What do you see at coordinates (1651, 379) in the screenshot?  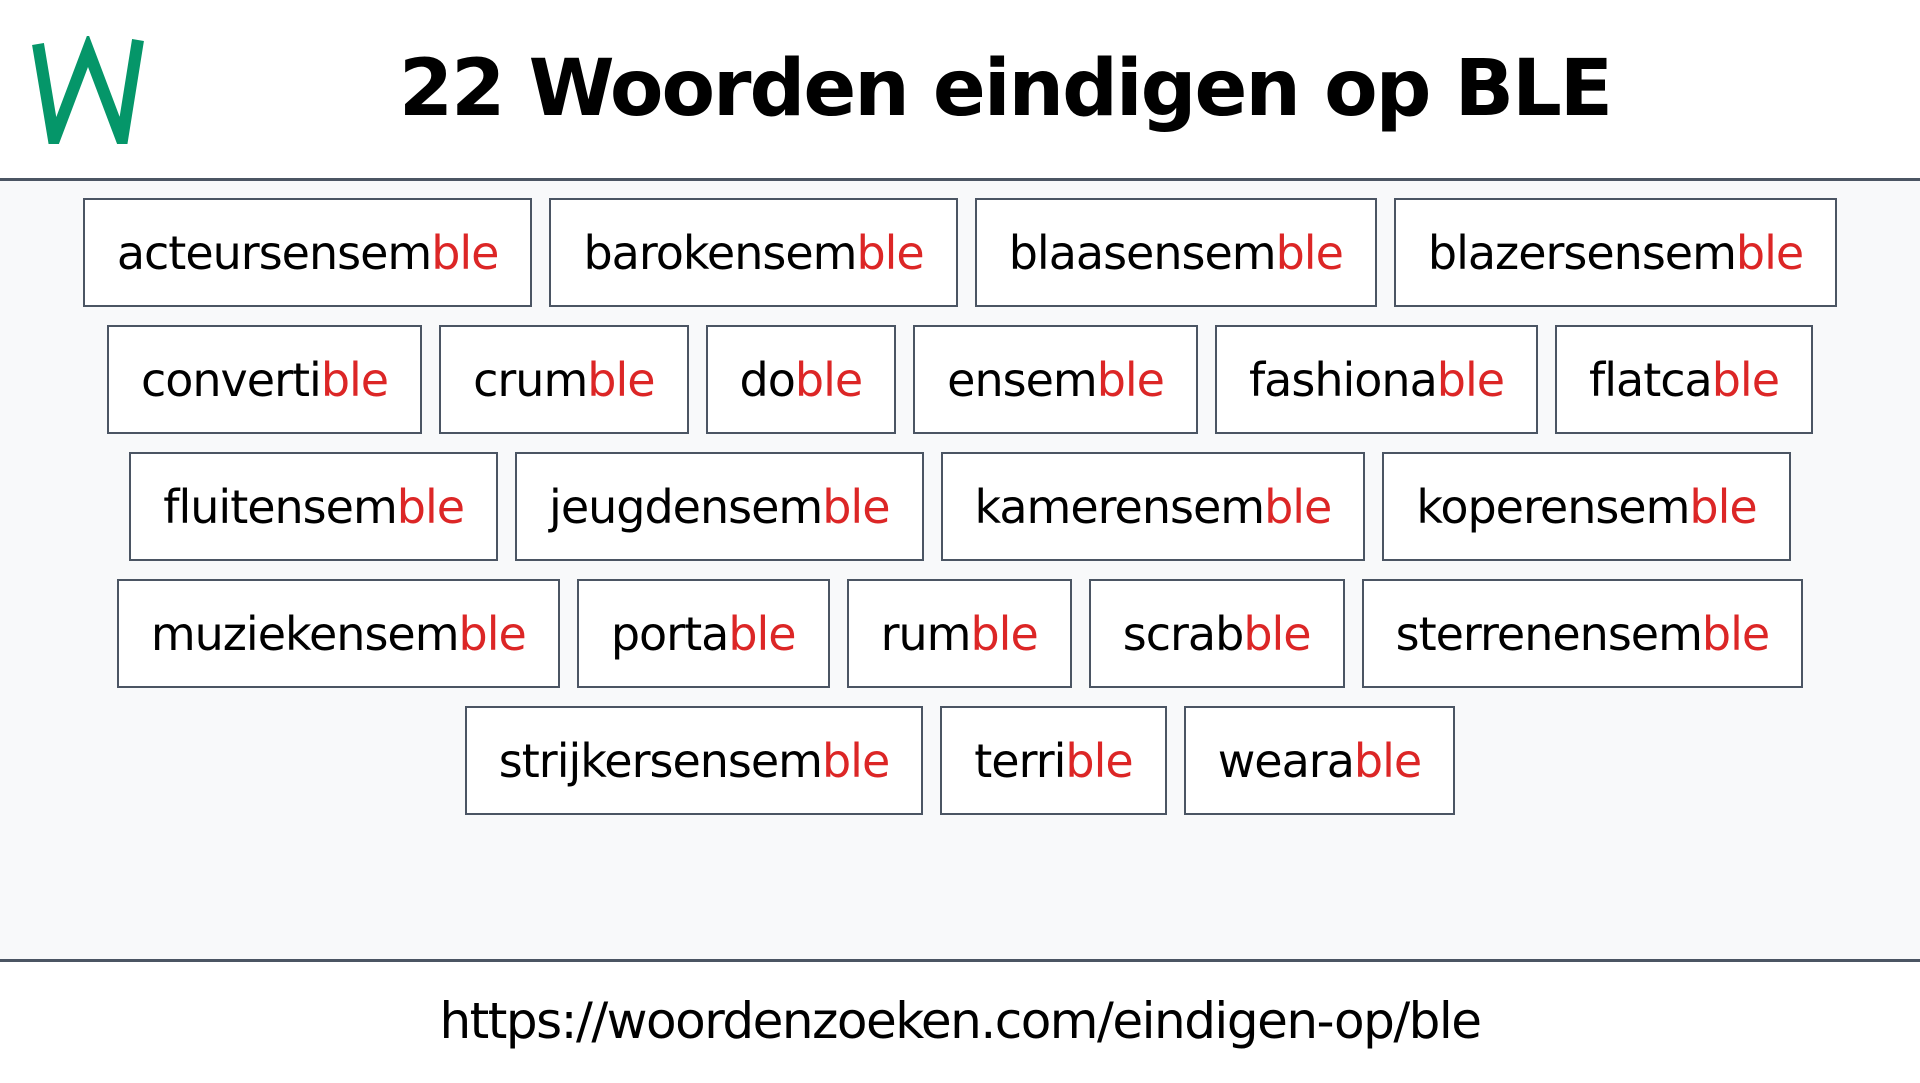 I see `word-prefix: flatca` at bounding box center [1651, 379].